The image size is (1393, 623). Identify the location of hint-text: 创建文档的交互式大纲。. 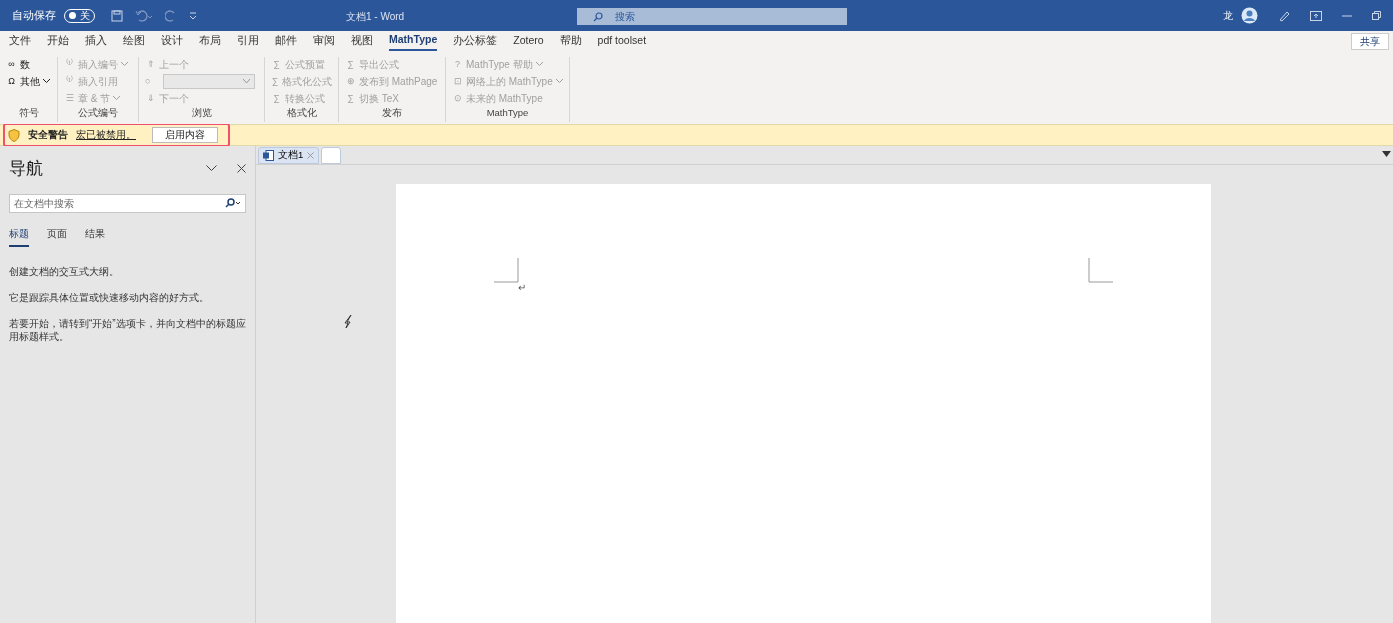
(64, 271).